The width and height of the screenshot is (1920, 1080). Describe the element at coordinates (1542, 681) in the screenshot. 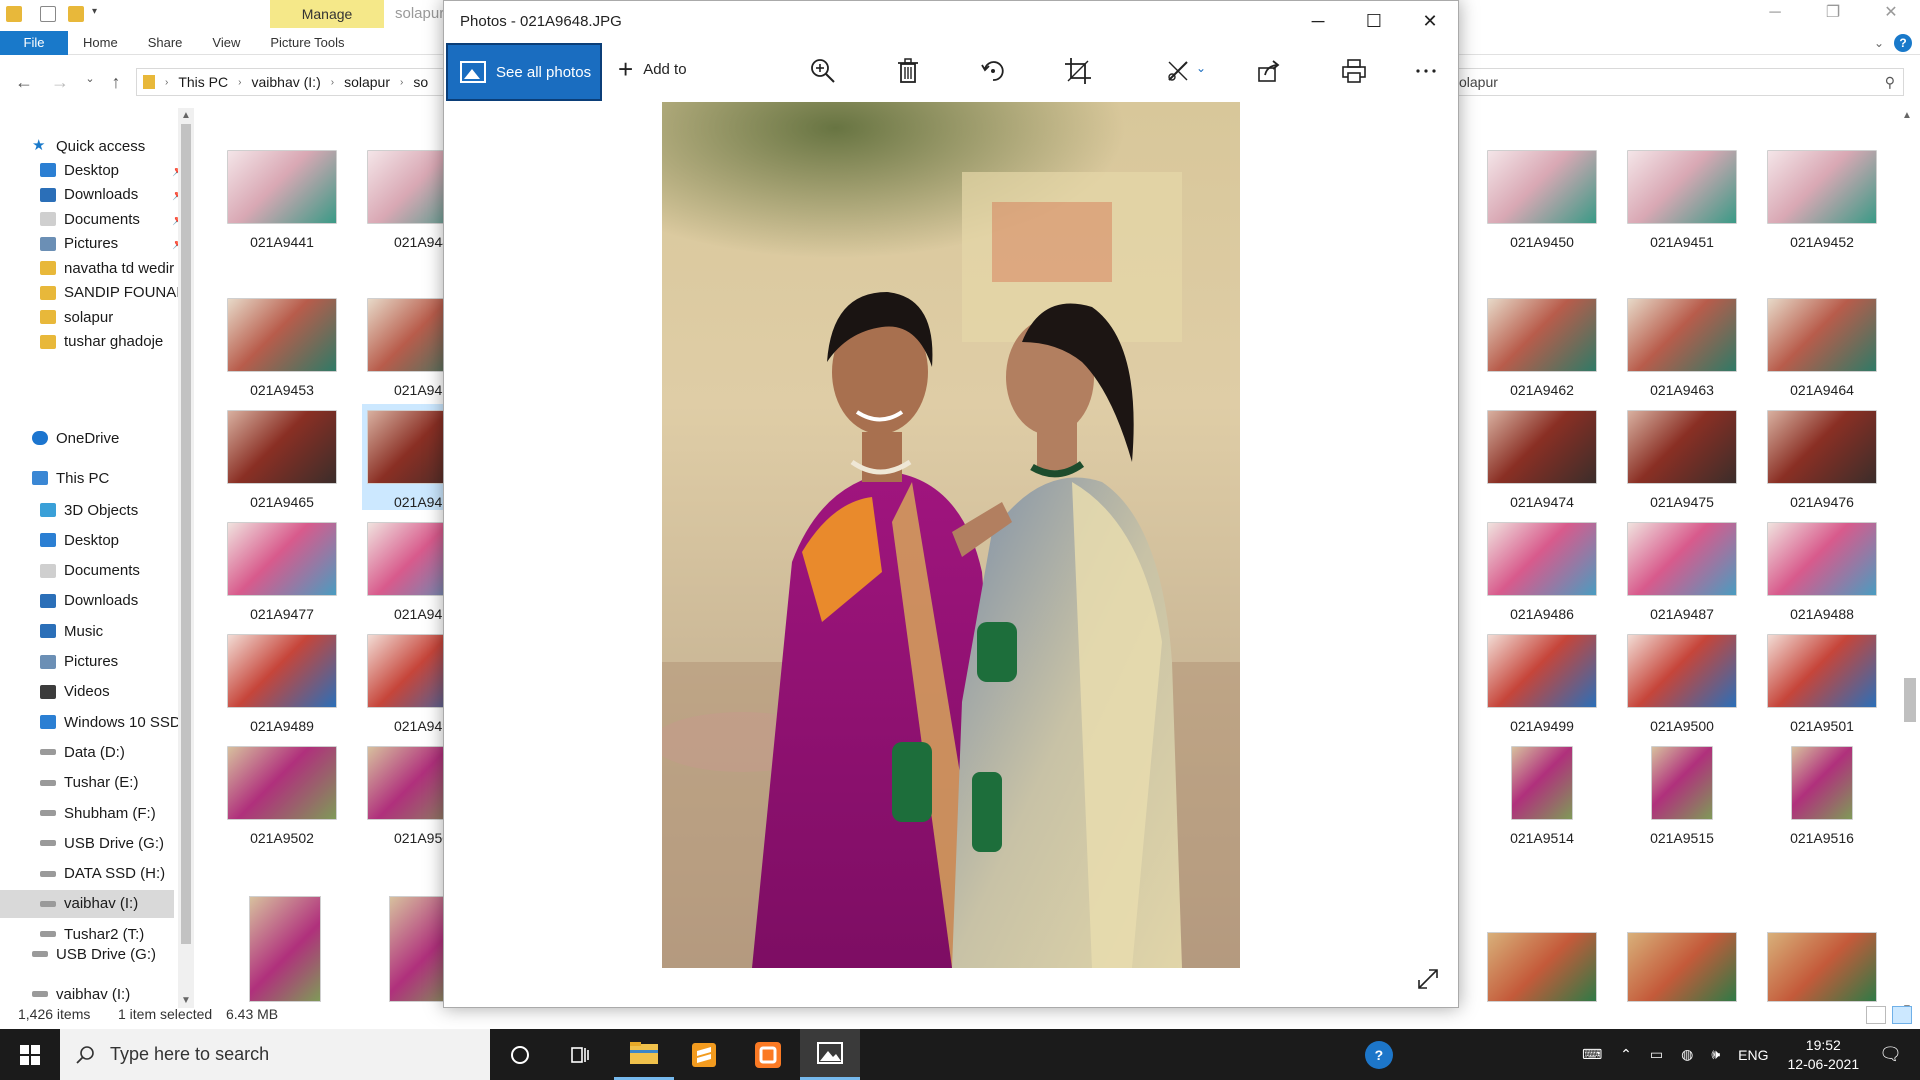

I see `file-thumbnail-item: 021A9499` at that location.